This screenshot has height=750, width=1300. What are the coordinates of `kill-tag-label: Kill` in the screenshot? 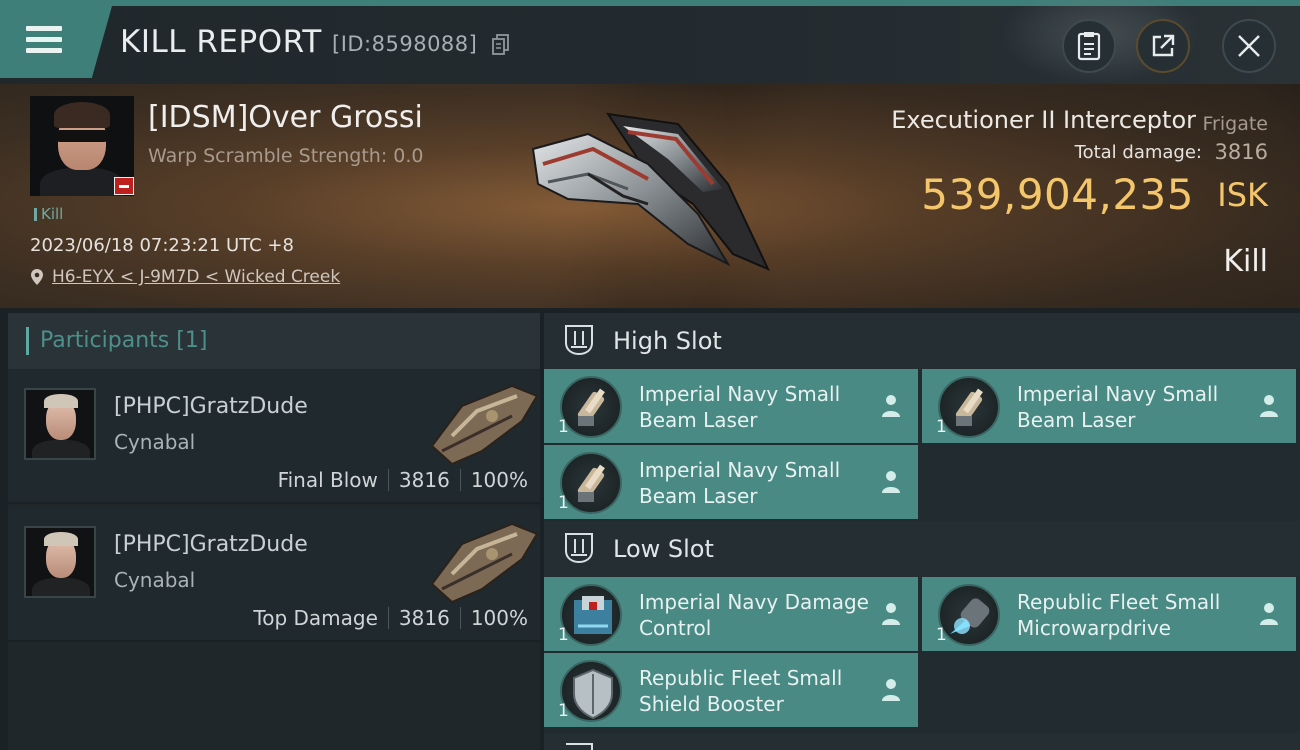 It's located at (52, 214).